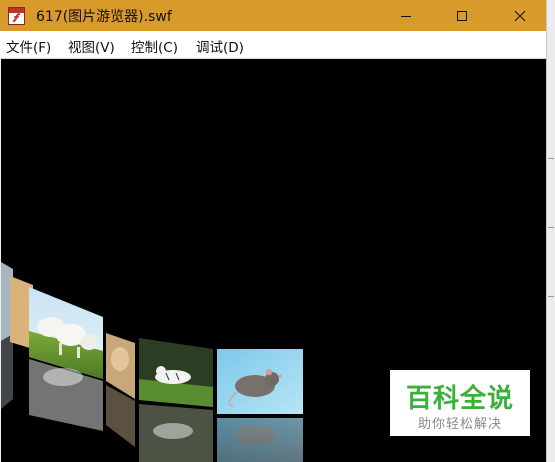  Describe the element at coordinates (459, 399) in the screenshot. I see `watermark-title: 百科全说` at that location.